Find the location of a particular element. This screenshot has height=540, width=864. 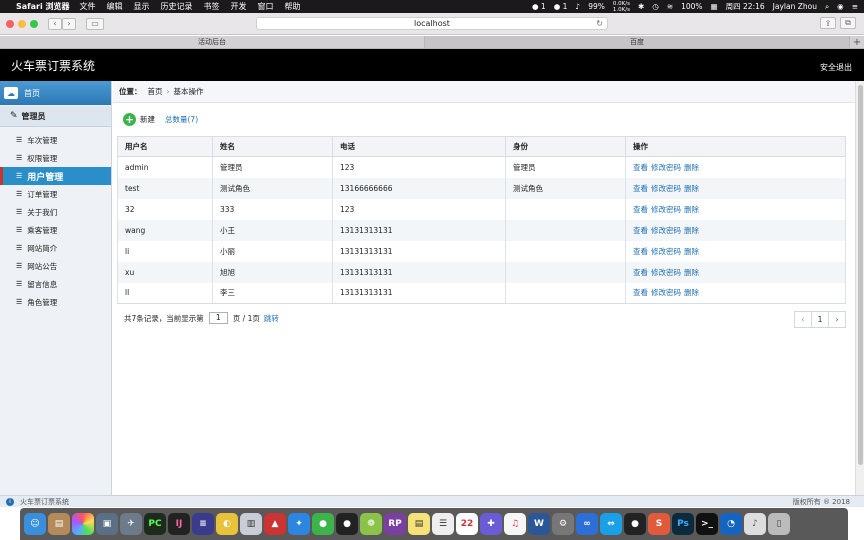

total-count-link: 总数量(7) is located at coordinates (181, 119).